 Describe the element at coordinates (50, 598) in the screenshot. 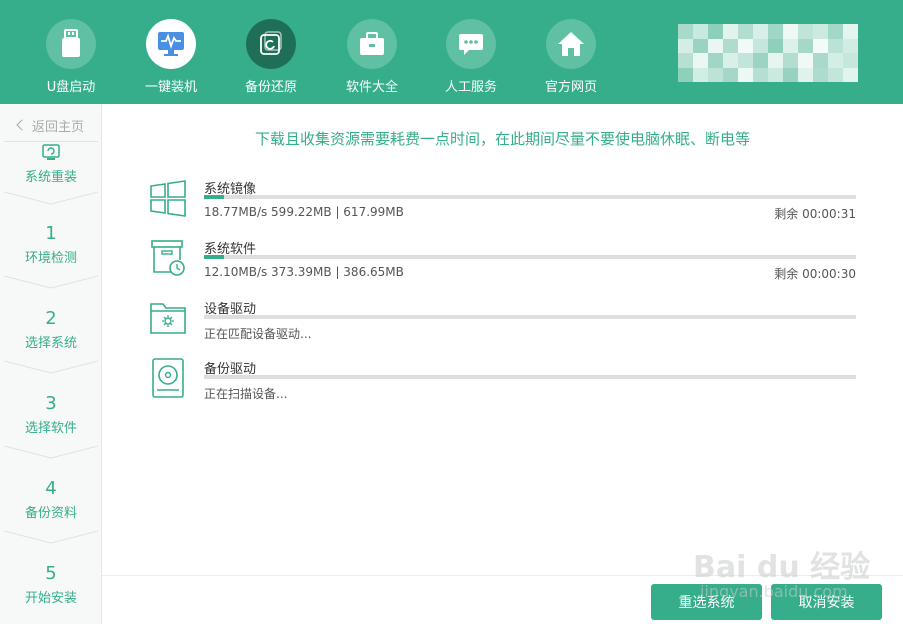

I see `step-label: 开始安装` at that location.